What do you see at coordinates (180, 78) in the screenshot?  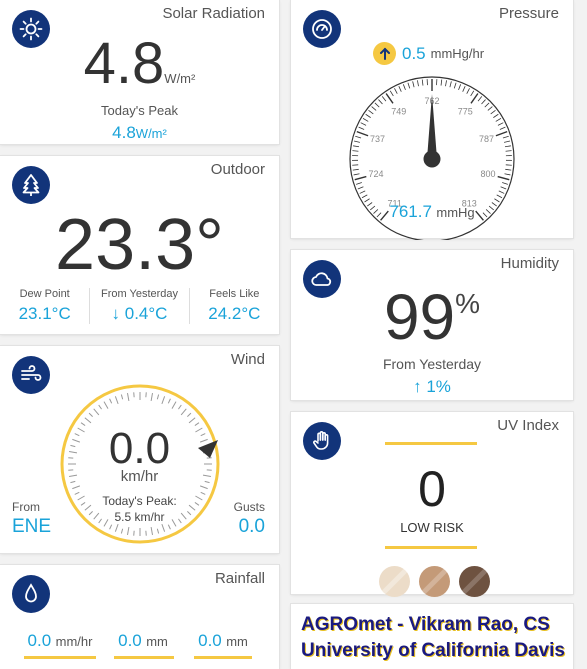 I see `solar-unit: W/m²` at bounding box center [180, 78].